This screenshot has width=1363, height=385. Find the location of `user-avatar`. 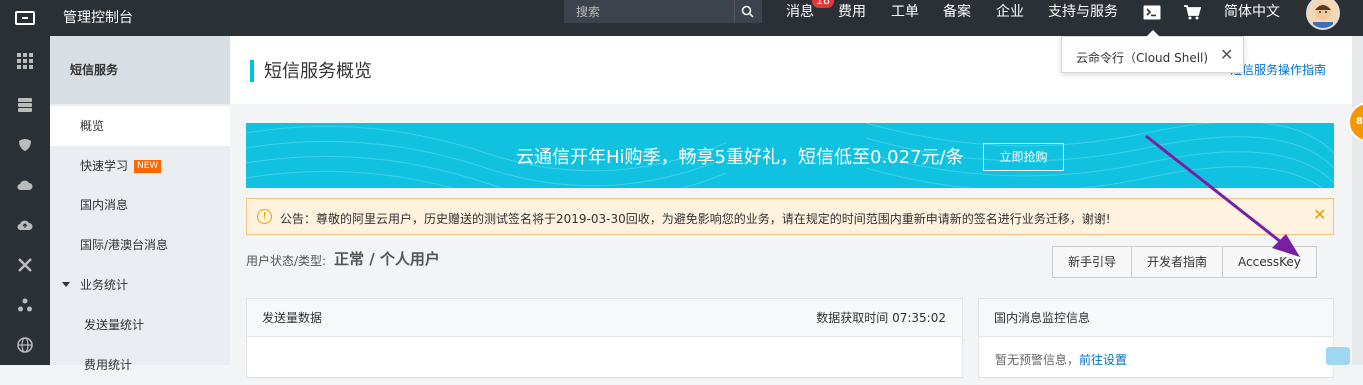

user-avatar is located at coordinates (1323, 15).